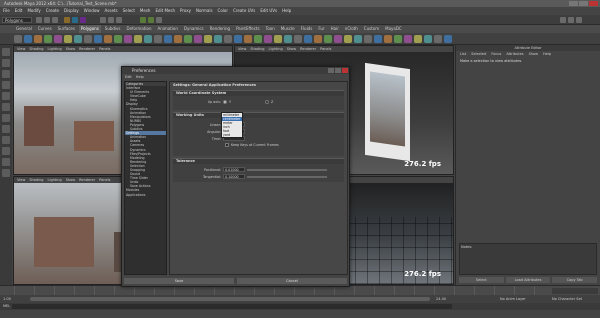 The height and width of the screenshot is (318, 600). I want to click on shelf-tab-mayadc: MayaDC, so click(393, 29).